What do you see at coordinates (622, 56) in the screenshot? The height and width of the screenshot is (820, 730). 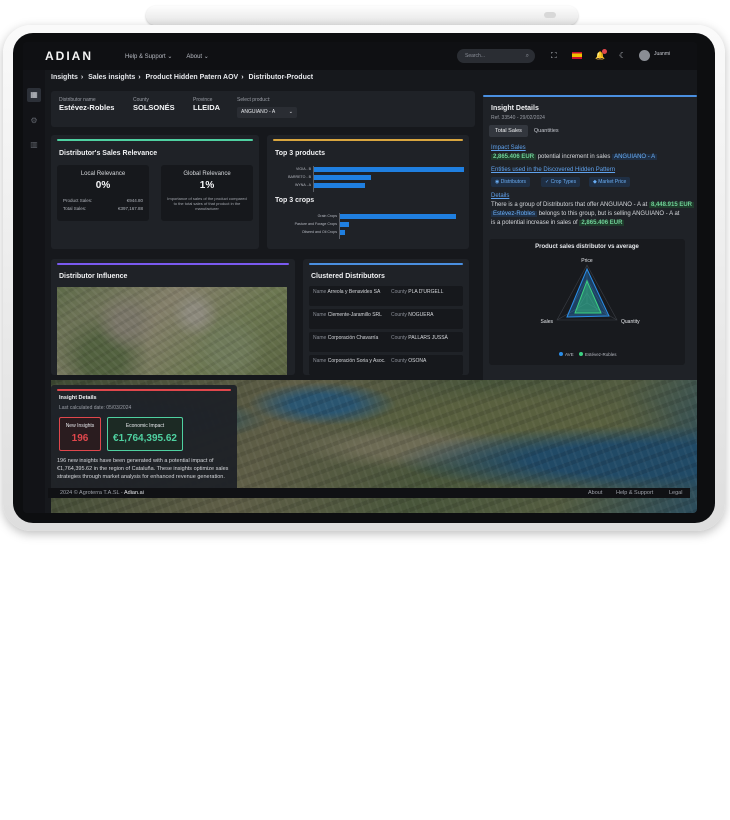 I see `moon-icon: ☾` at bounding box center [622, 56].